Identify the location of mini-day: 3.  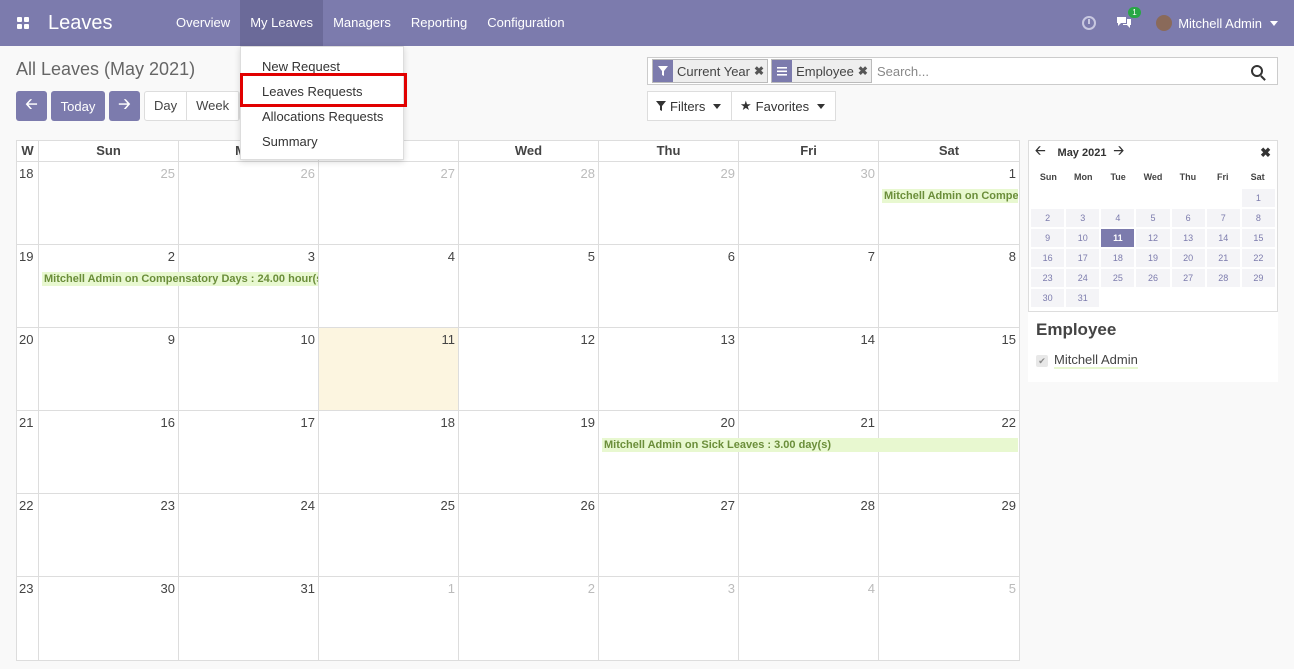
(1083, 218).